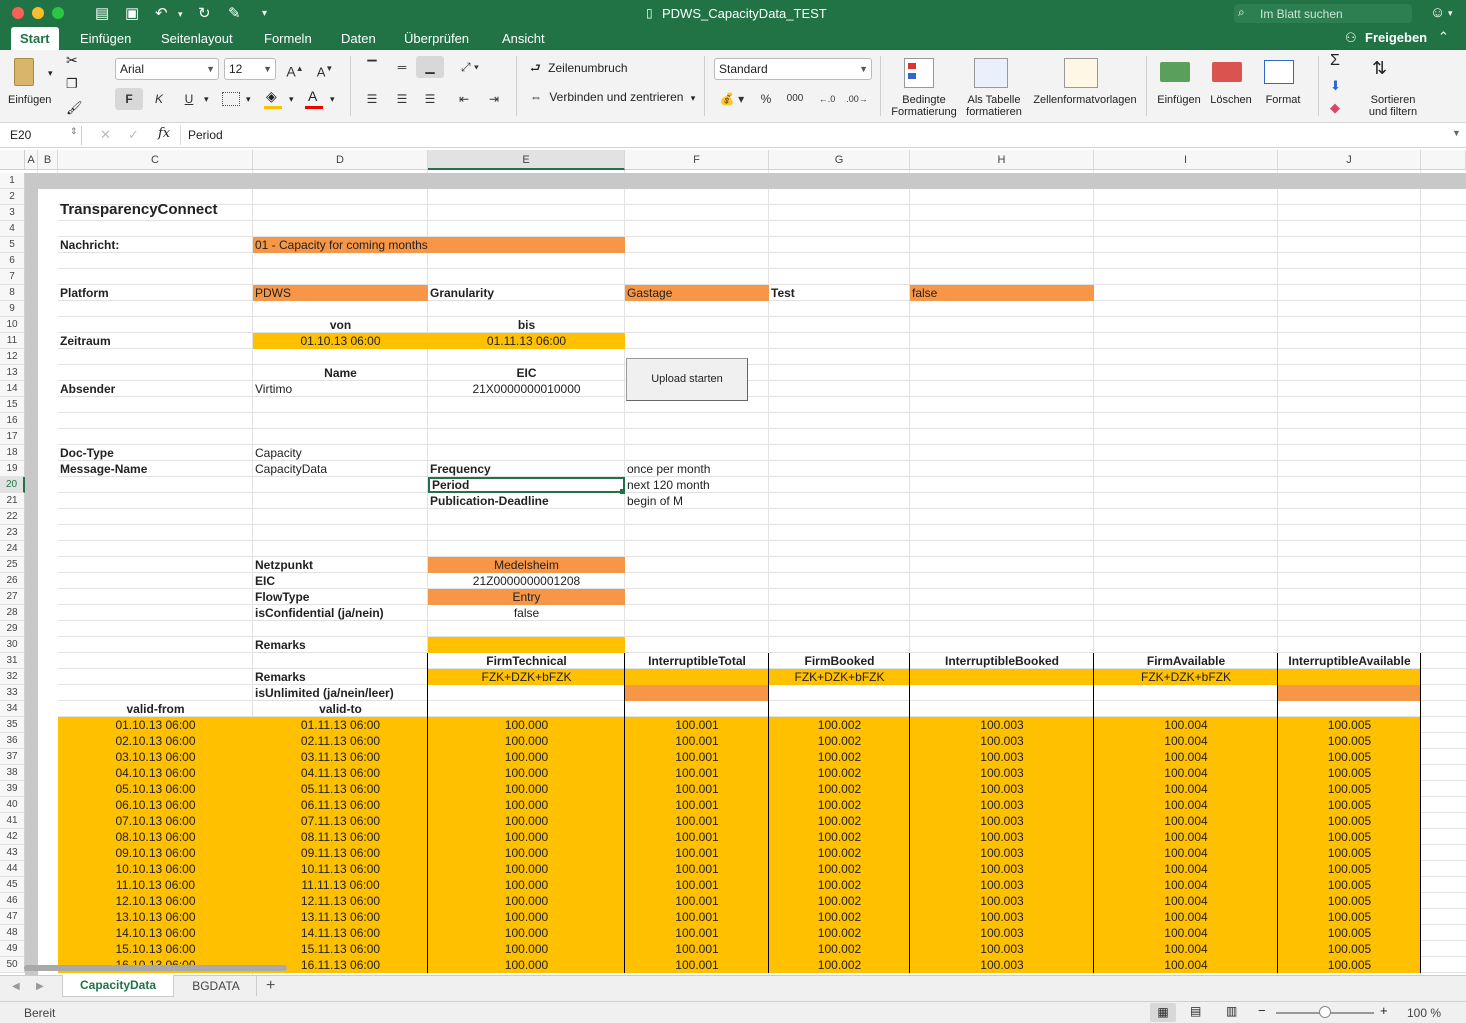 The height and width of the screenshot is (1023, 1466). What do you see at coordinates (105, 38) in the screenshot?
I see `tab-einfuegen: Einfügen` at bounding box center [105, 38].